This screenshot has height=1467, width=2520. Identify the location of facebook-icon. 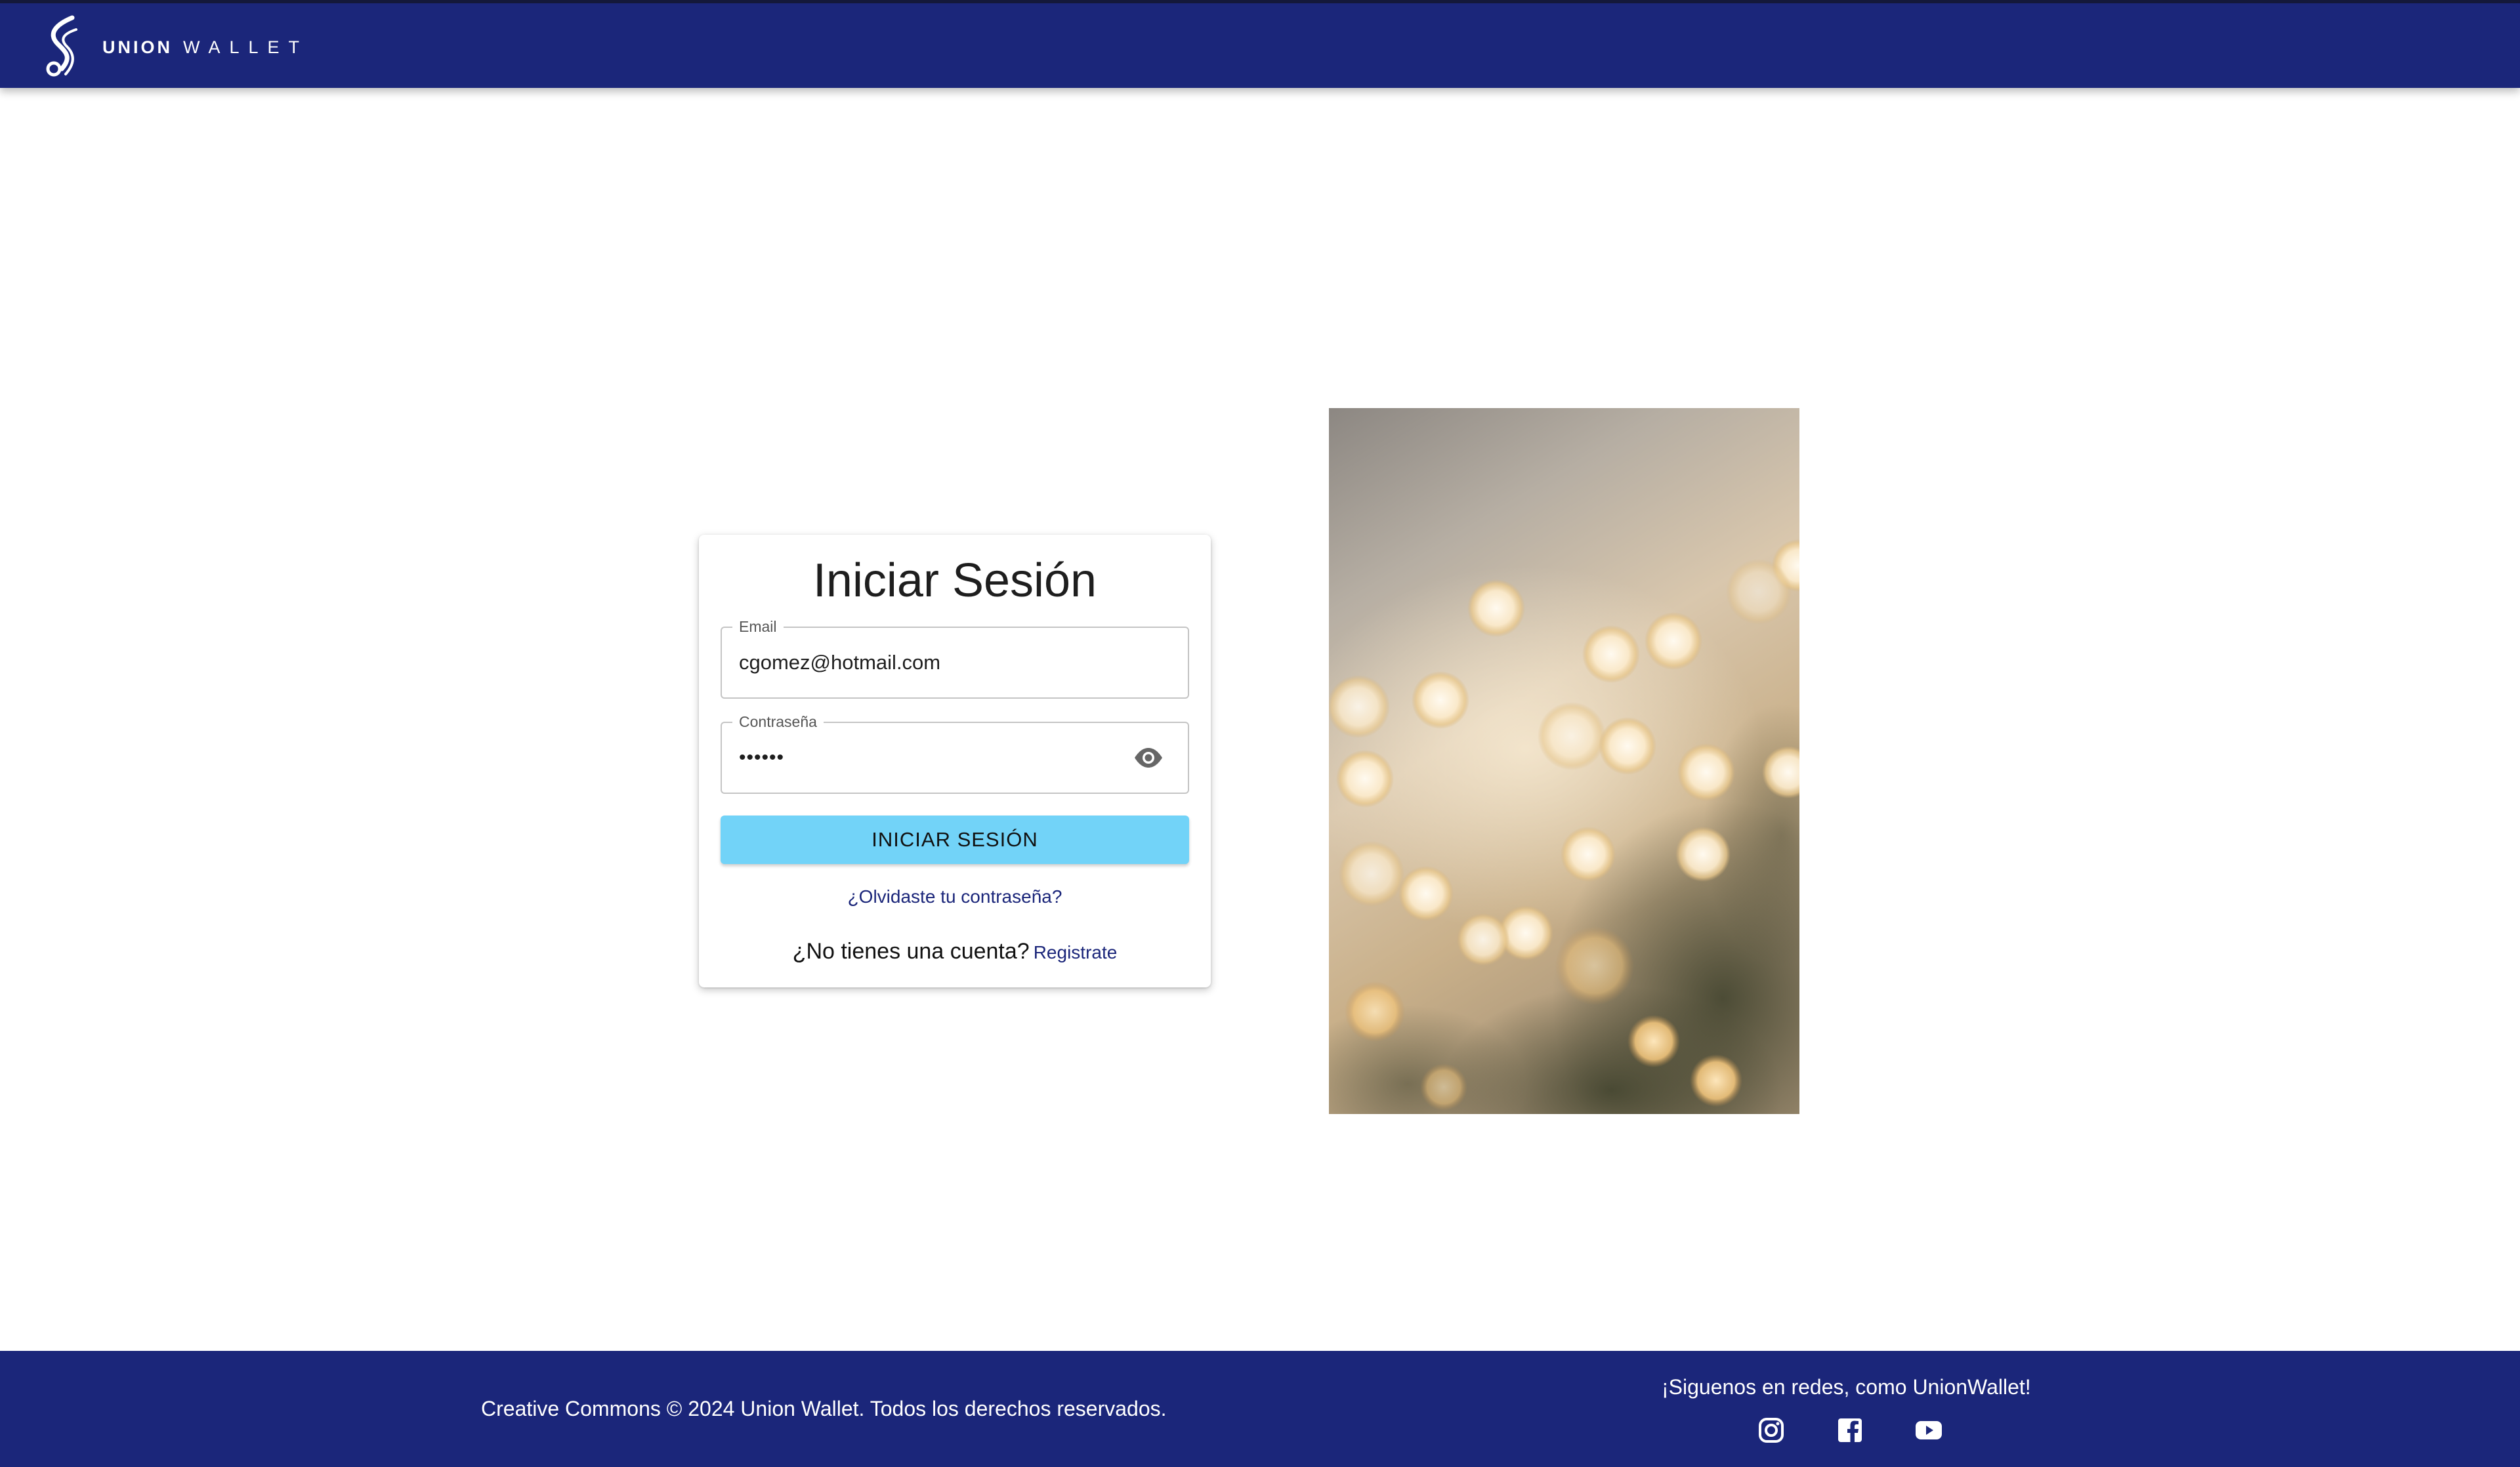
(1850, 1430).